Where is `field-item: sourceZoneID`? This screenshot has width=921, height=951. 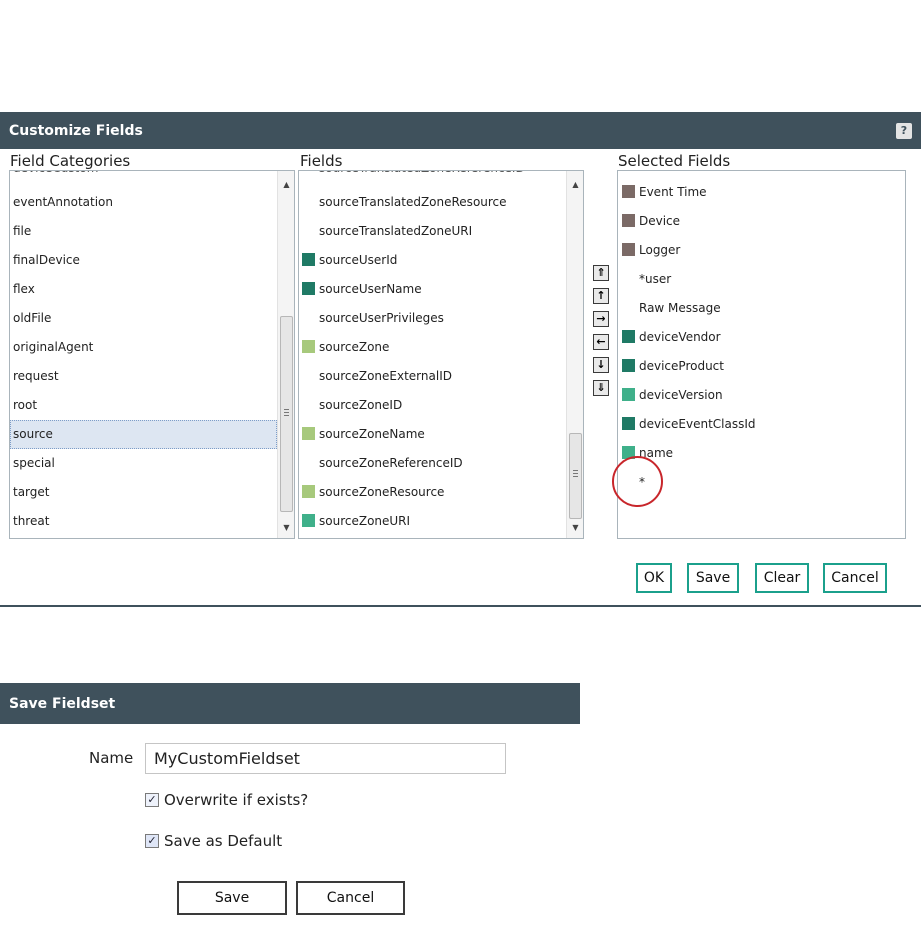
field-item: sourceZoneID is located at coordinates (432, 405).